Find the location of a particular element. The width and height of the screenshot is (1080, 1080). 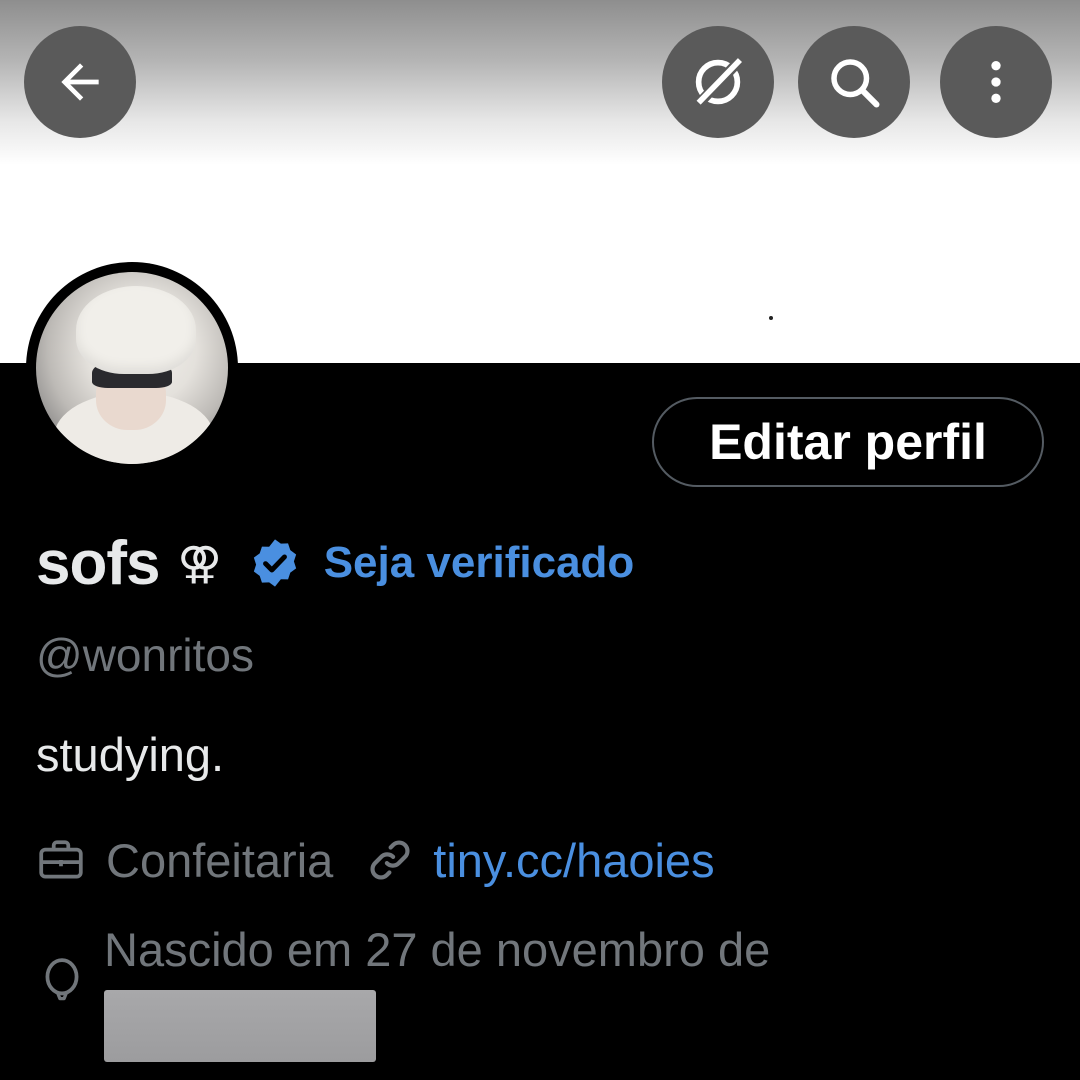

arrow-left-icon is located at coordinates (80, 82).